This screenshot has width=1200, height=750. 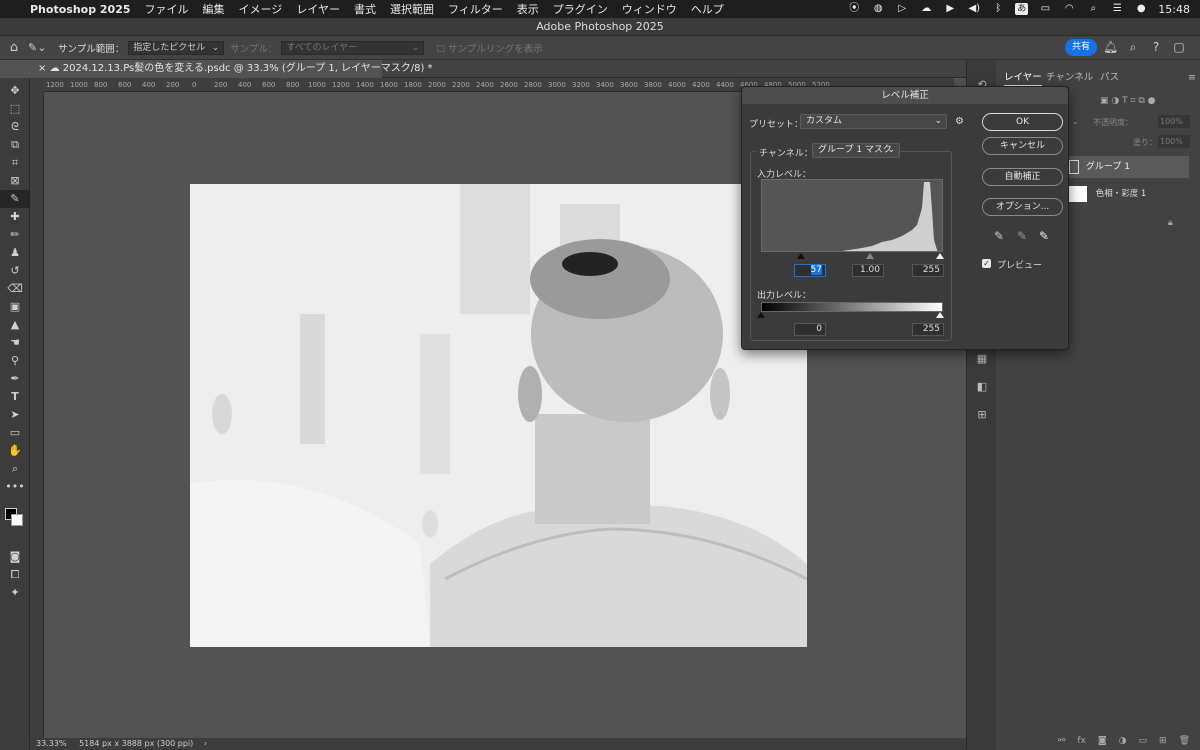 What do you see at coordinates (15, 307) in the screenshot?
I see `gradient-tool-icon: ▣` at bounding box center [15, 307].